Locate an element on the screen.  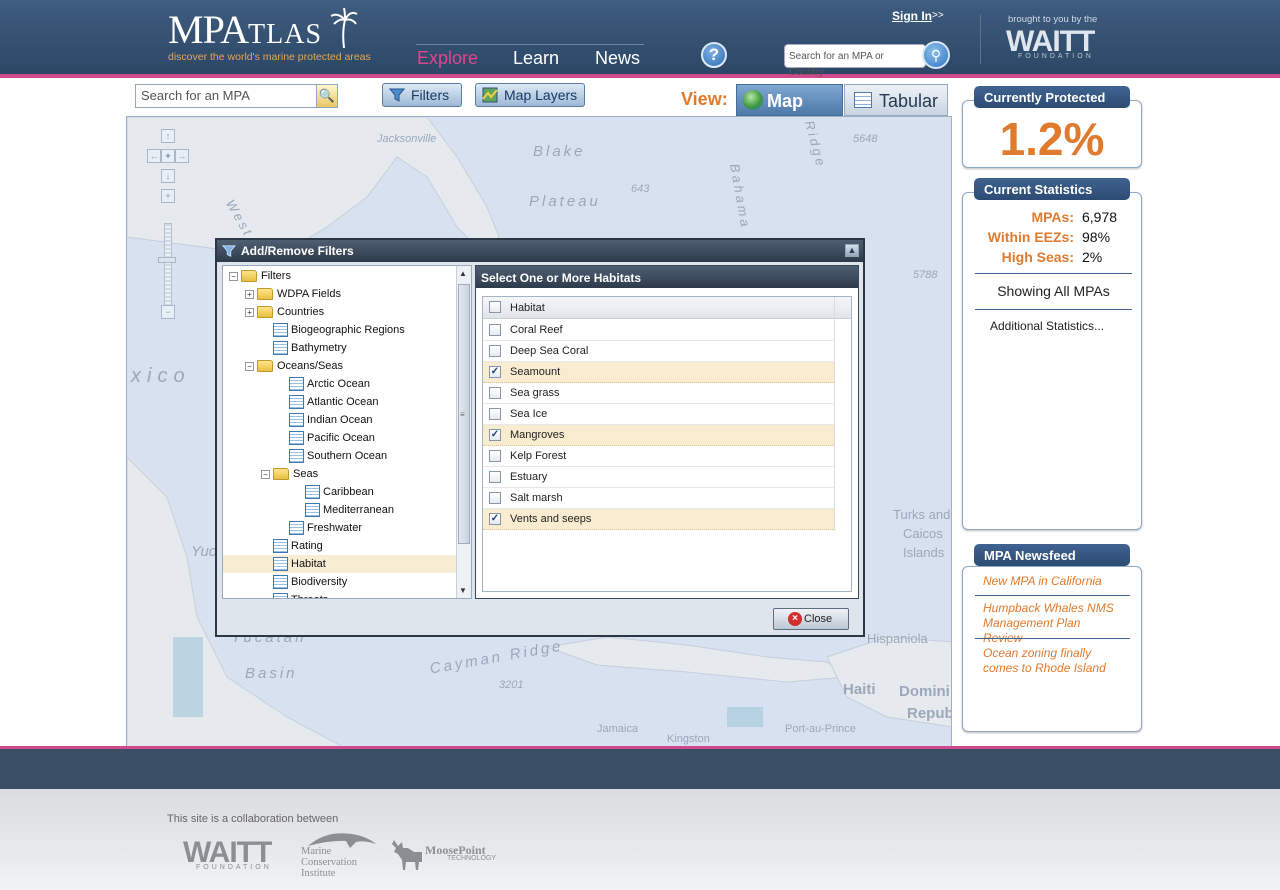
habitat-label: Sea Ice is located at coordinates (529, 414).